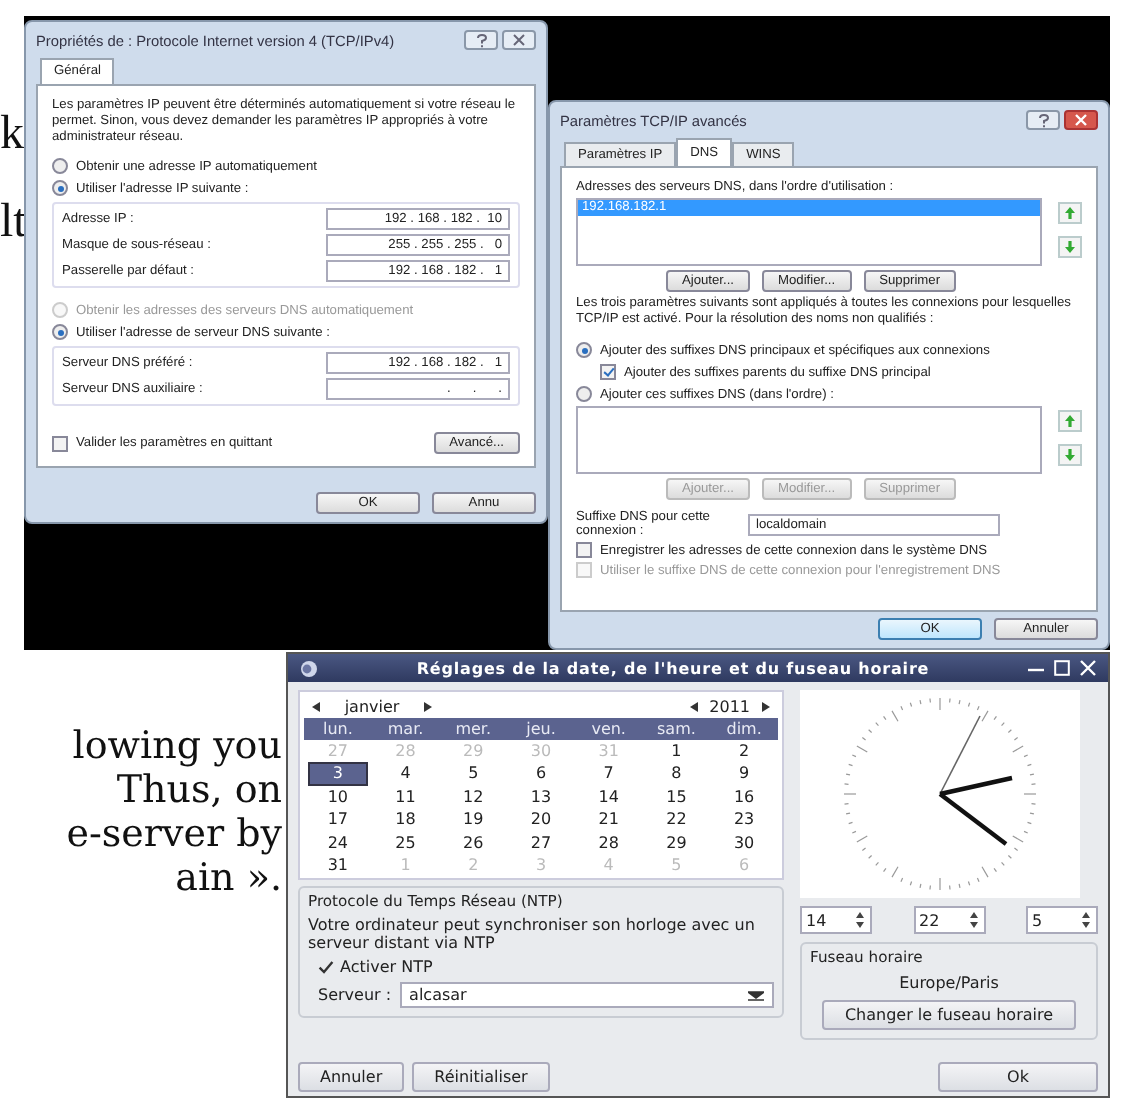 The width and height of the screenshot is (1122, 1098). Describe the element at coordinates (729, 707) in the screenshot. I see `year-label: 2011` at that location.